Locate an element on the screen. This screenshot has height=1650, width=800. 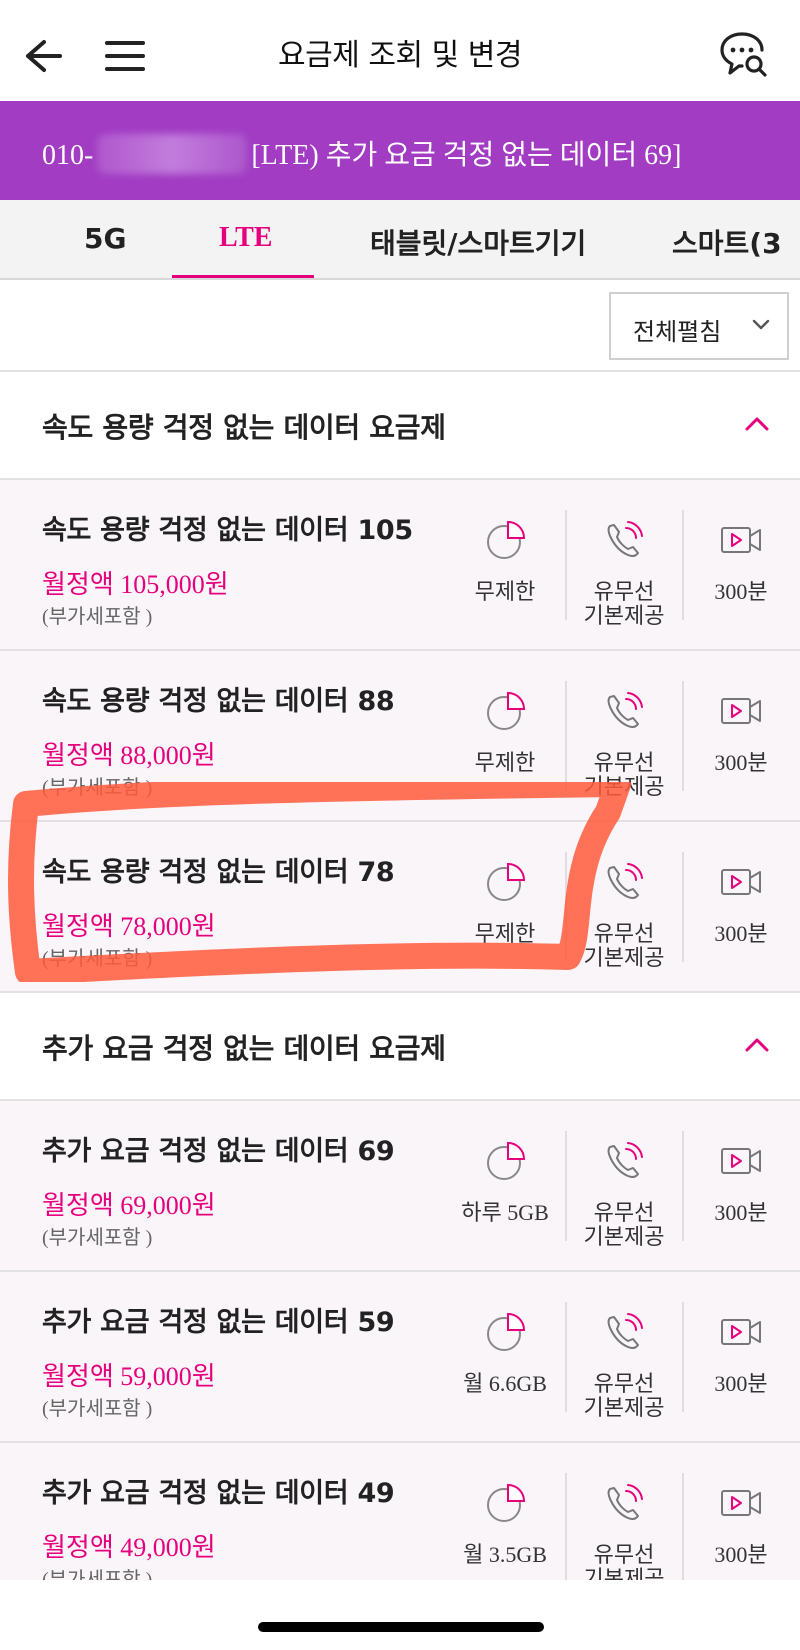
data-allowance: 하루 5GB is located at coordinates (505, 1212).